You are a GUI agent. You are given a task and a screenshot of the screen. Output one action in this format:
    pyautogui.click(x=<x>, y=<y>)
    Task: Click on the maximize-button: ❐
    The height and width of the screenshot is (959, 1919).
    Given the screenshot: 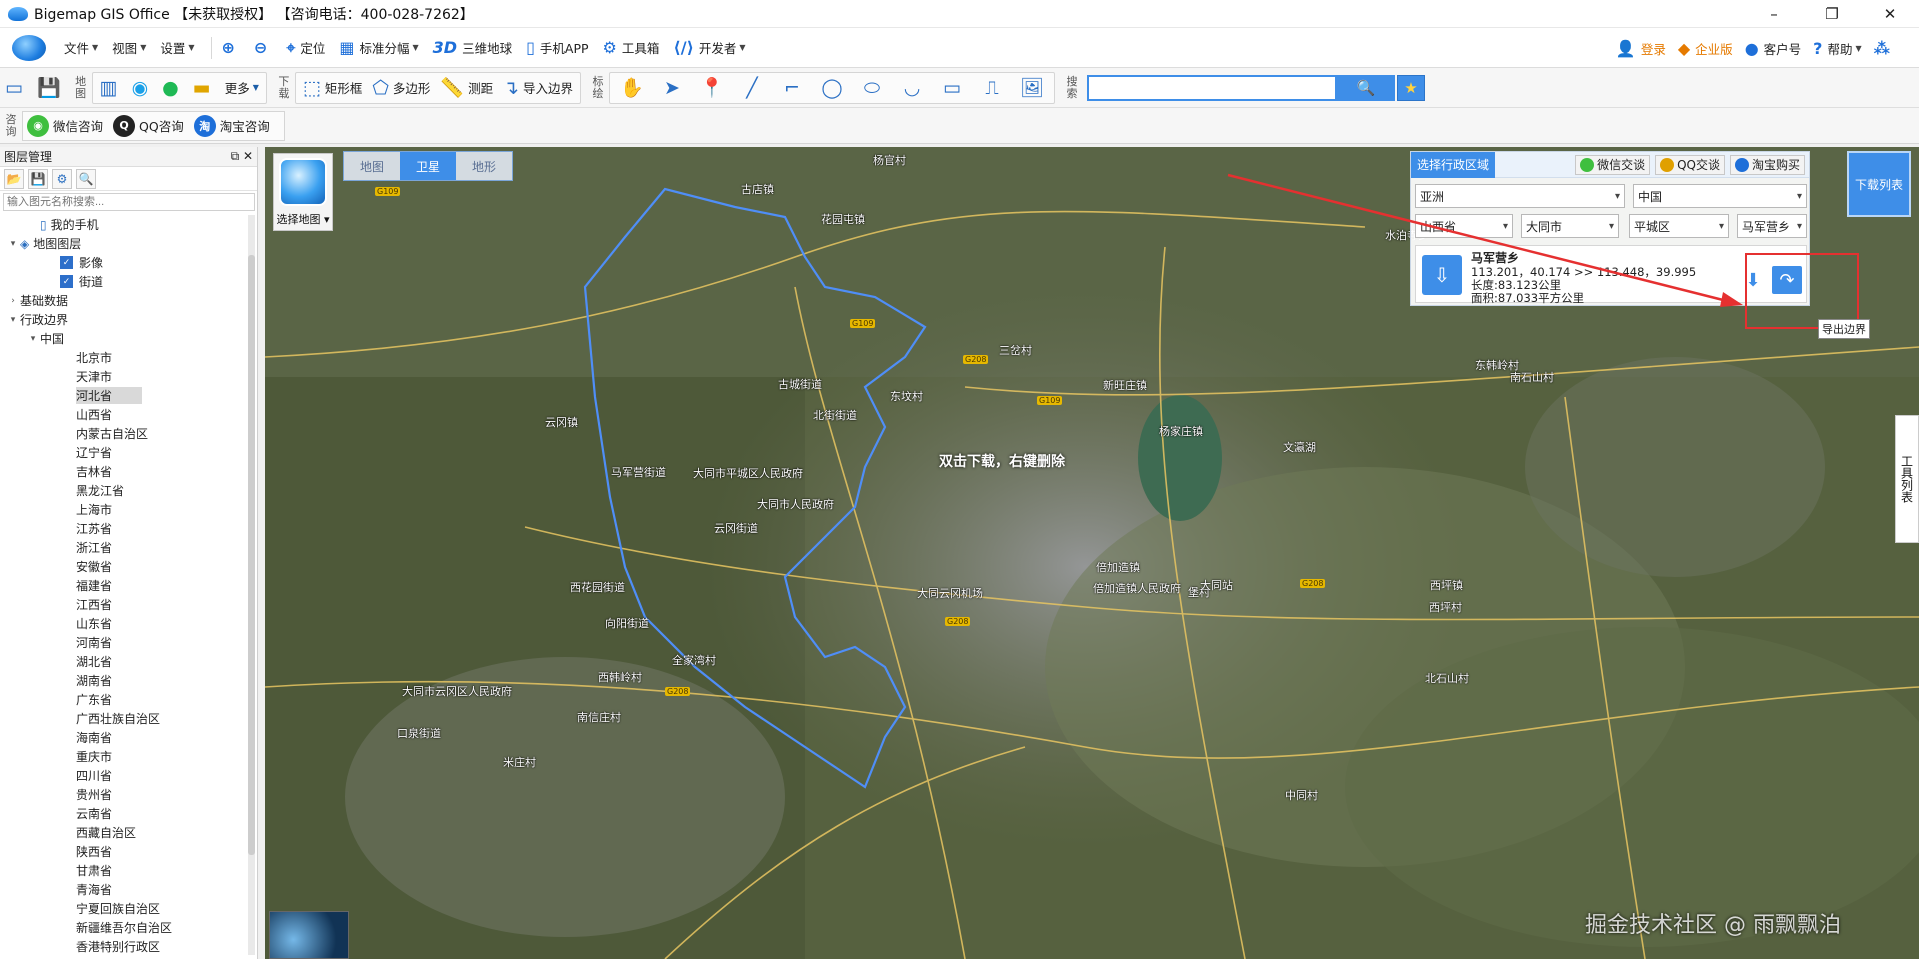 What is the action you would take?
    pyautogui.click(x=1832, y=14)
    